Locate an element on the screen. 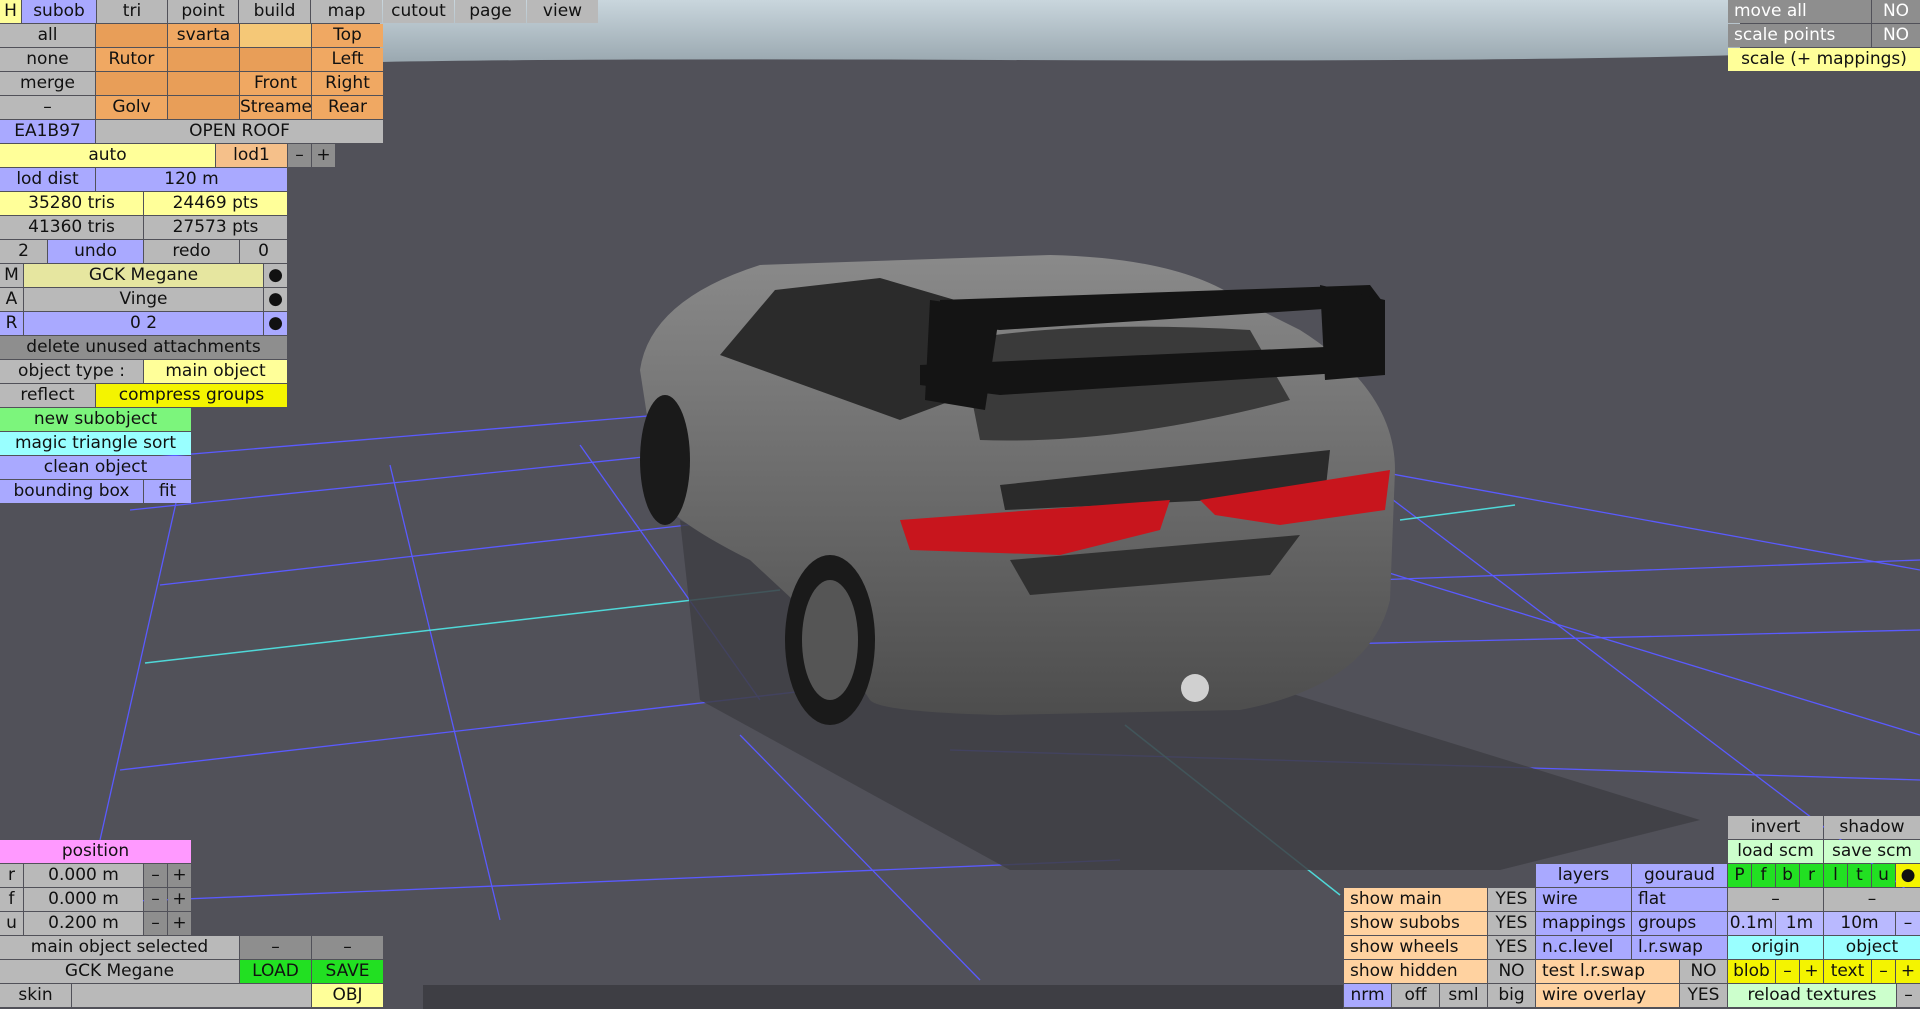  object-code: EA1B97 is located at coordinates (47, 131).